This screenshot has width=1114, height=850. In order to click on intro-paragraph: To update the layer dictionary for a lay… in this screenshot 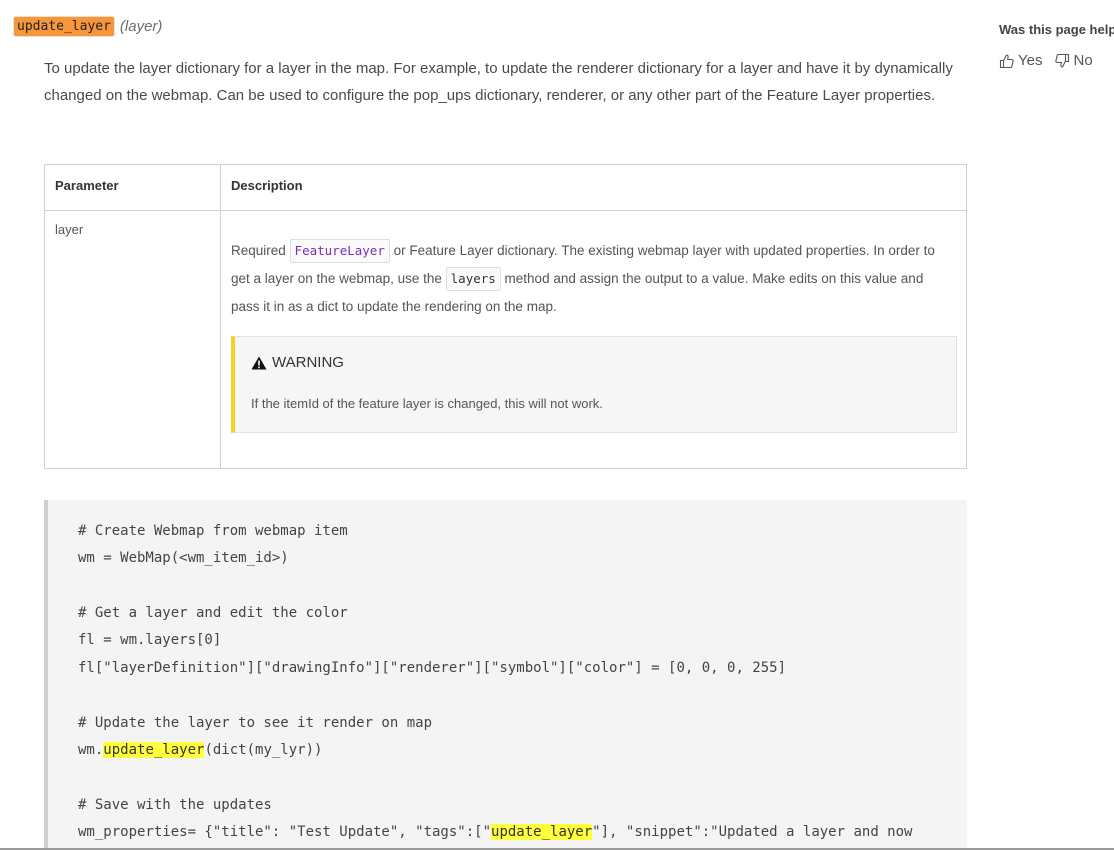, I will do `click(498, 82)`.